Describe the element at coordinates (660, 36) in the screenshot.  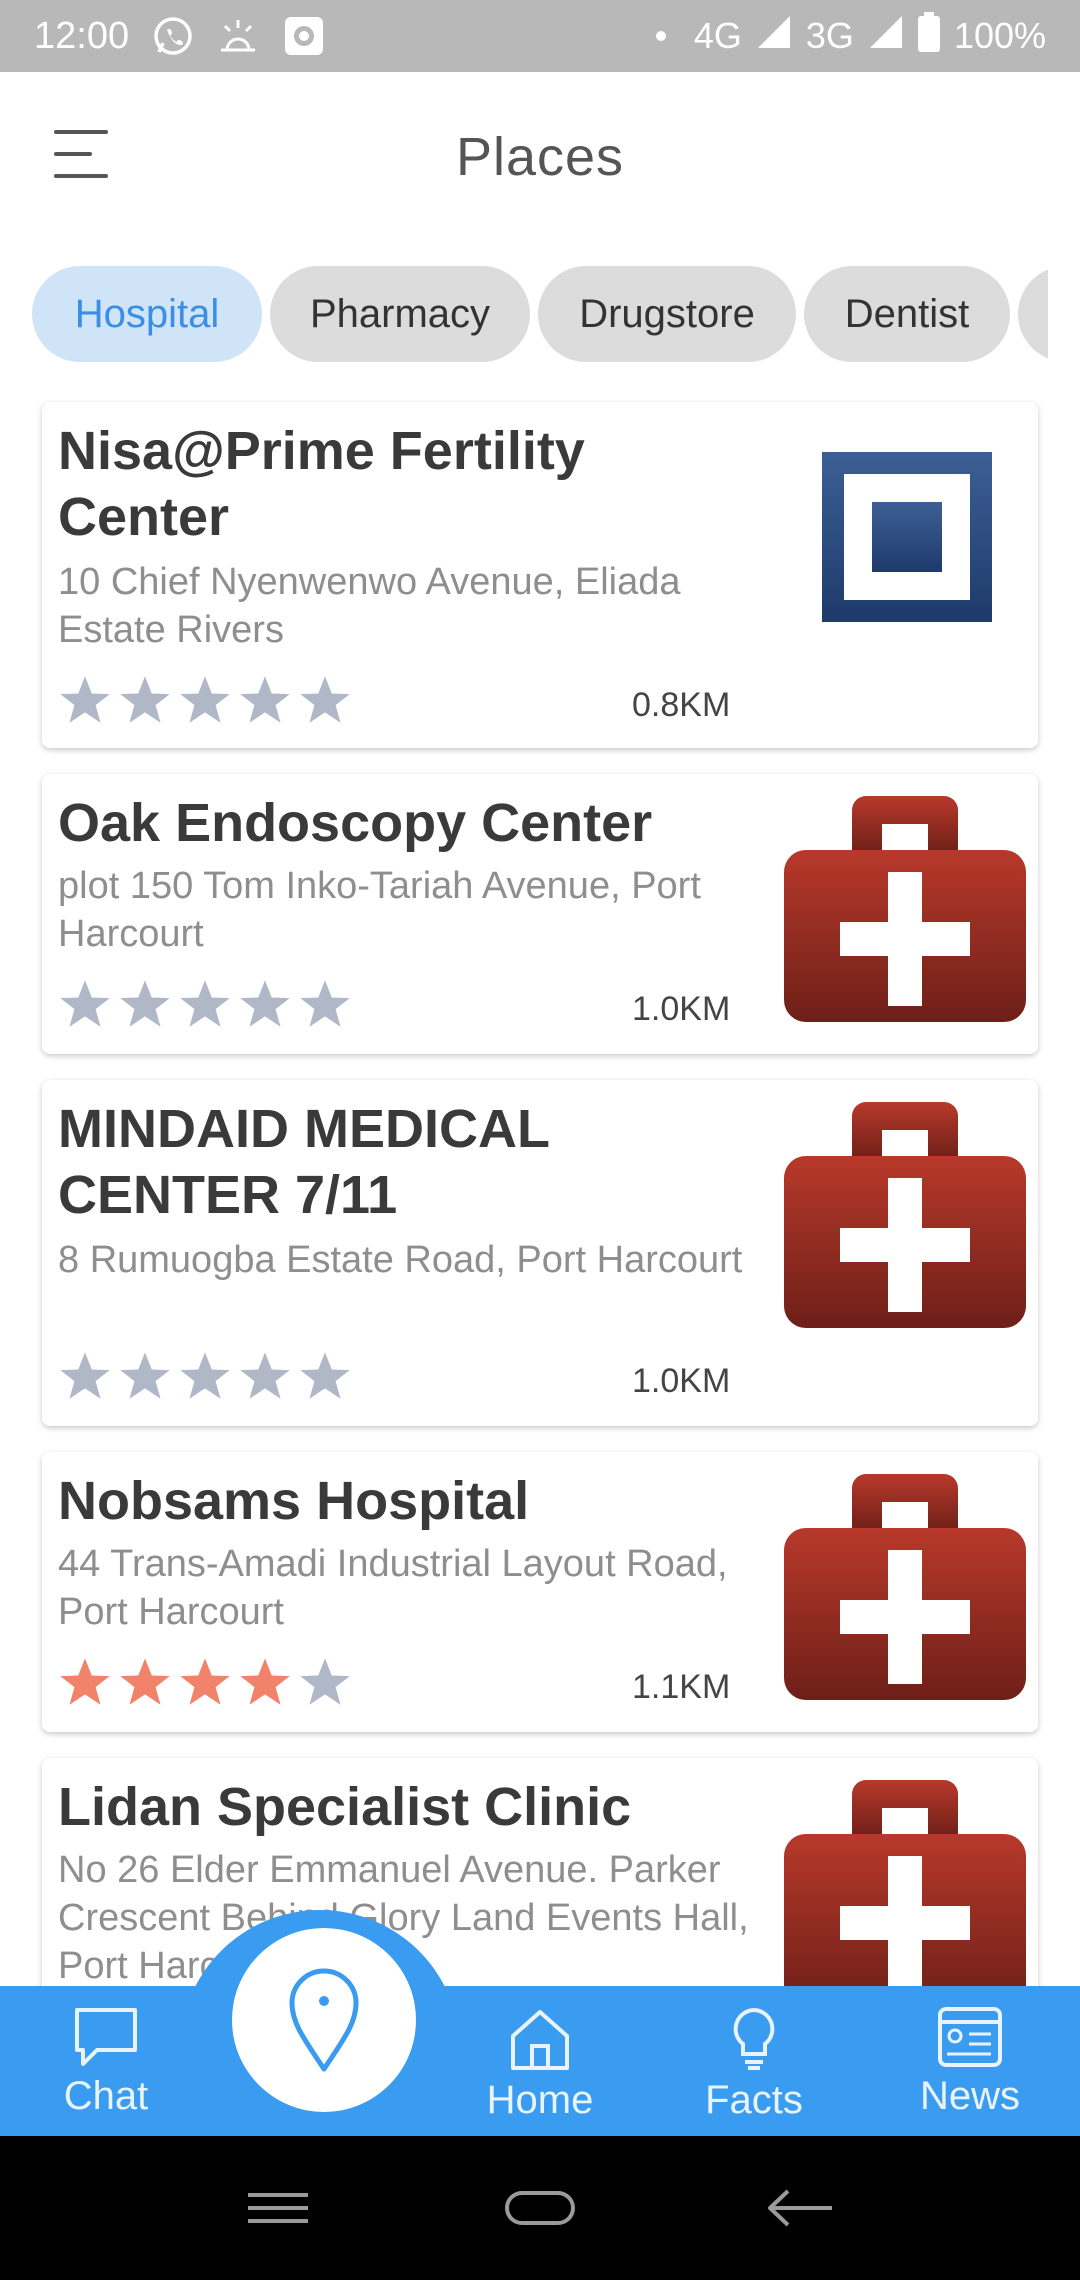
I see `notification-dot` at that location.